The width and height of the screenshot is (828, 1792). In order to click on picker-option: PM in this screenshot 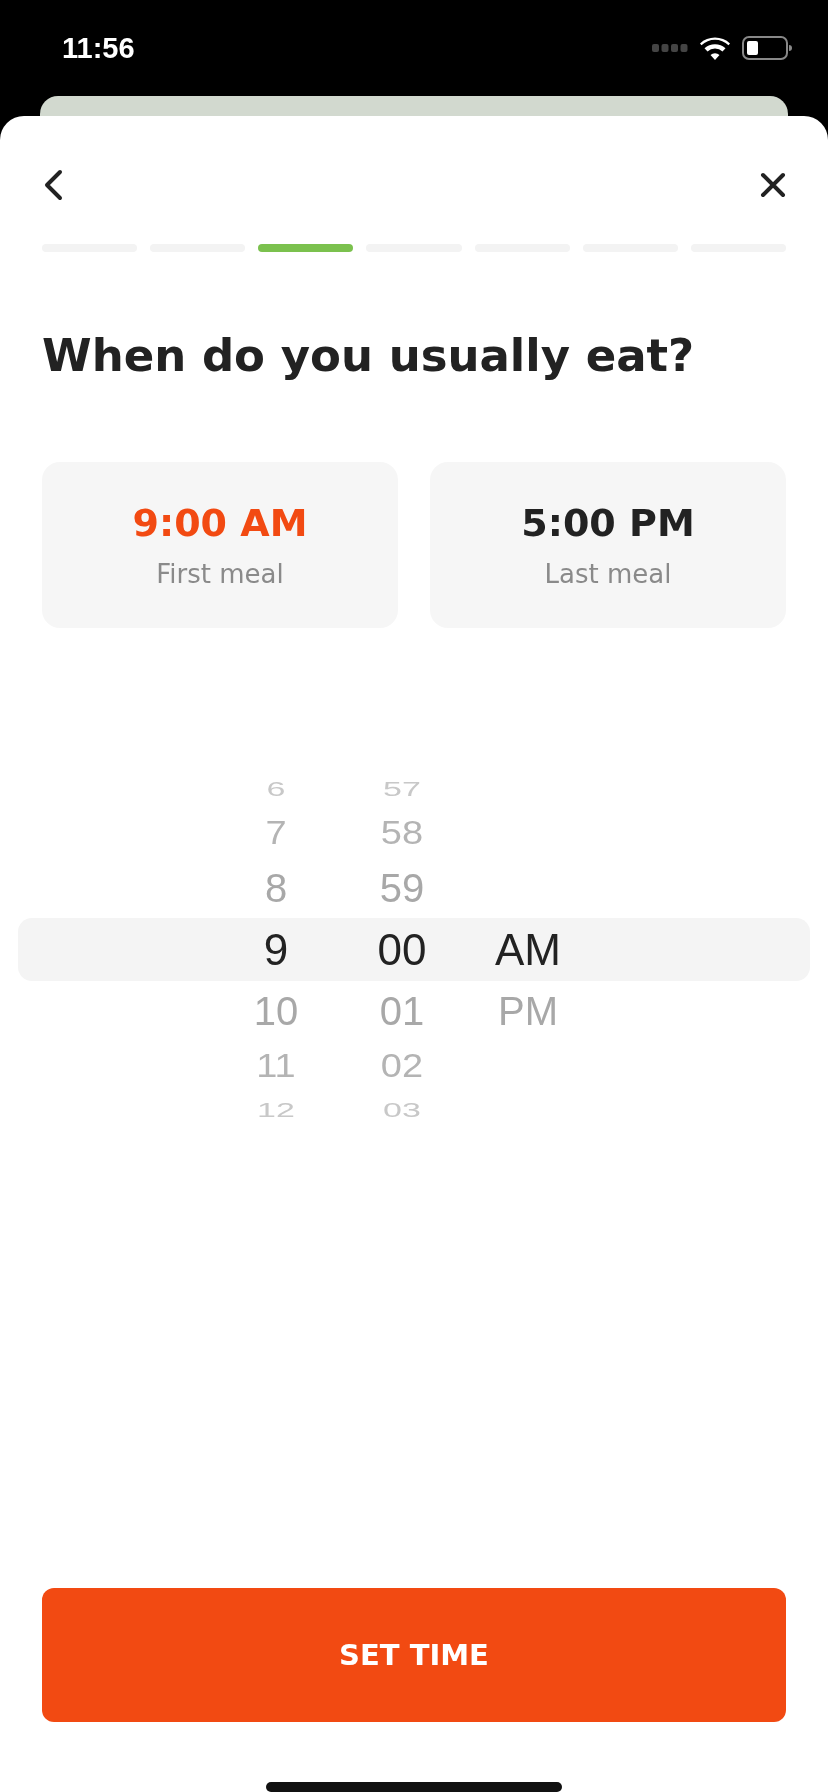, I will do `click(528, 1011)`.